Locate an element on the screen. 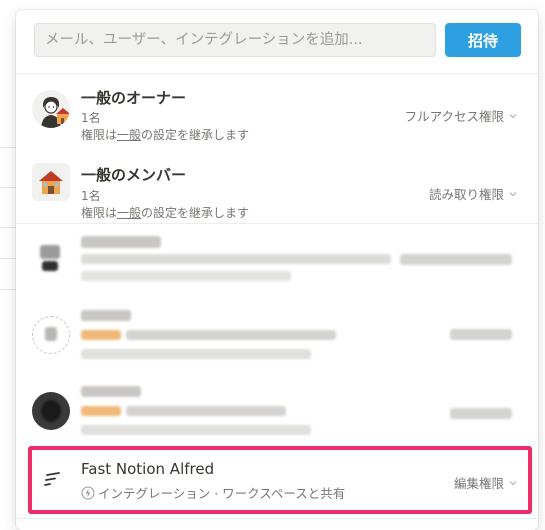 This screenshot has height=530, width=545. invite-button: 招待 is located at coordinates (483, 40).